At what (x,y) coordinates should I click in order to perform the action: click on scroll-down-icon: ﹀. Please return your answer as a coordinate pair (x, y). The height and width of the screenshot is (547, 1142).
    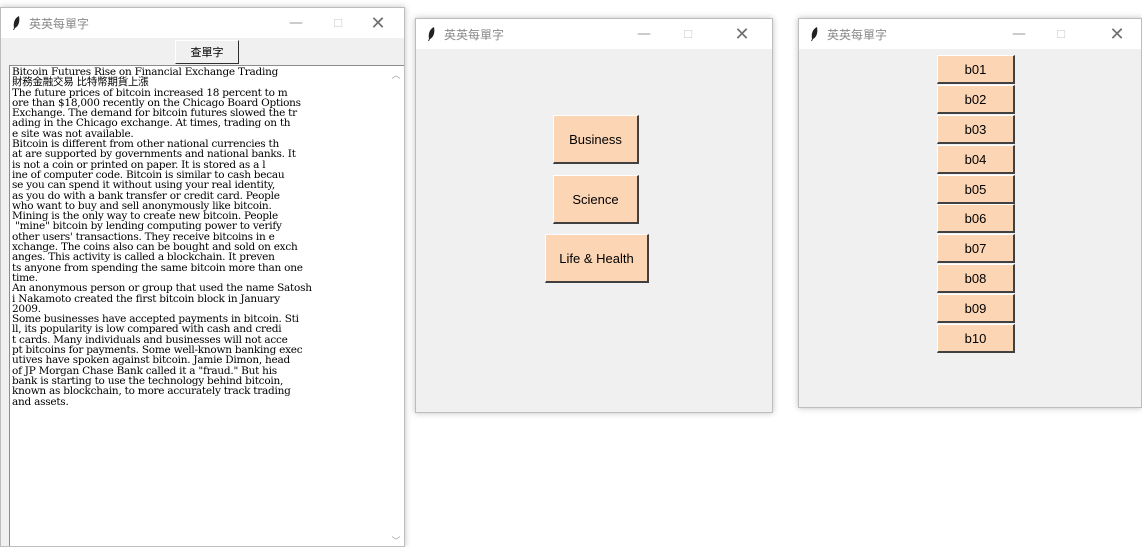
    Looking at the image, I should click on (396, 540).